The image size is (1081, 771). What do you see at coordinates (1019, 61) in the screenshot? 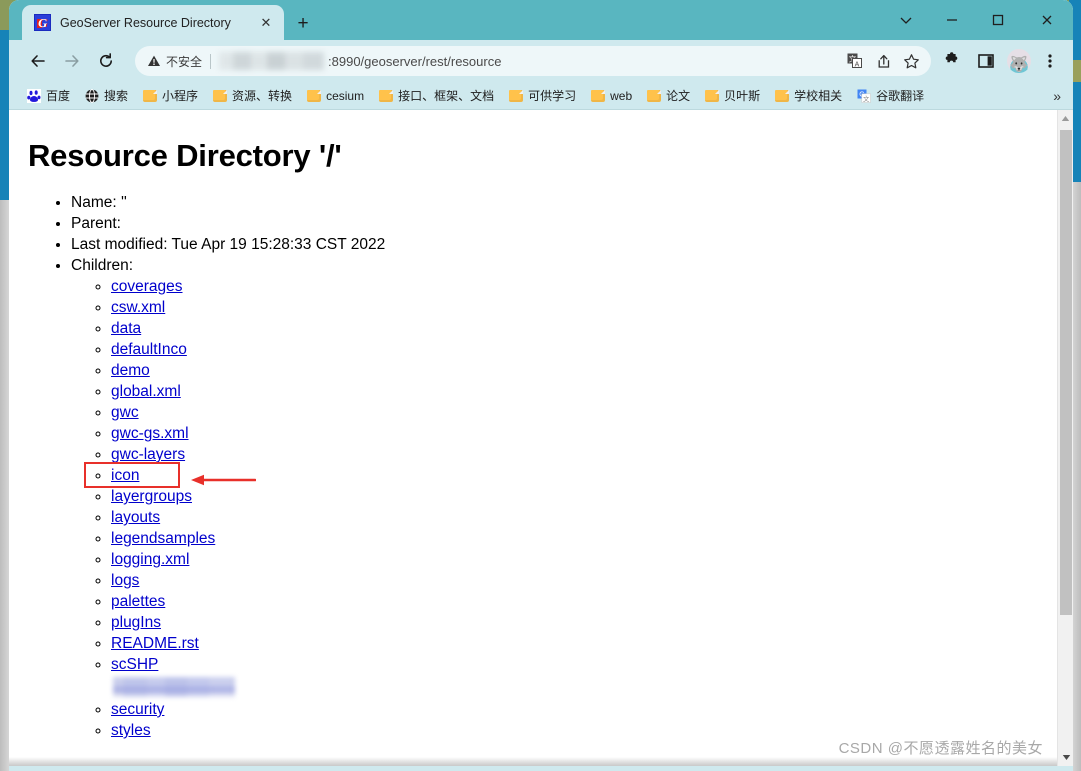
I see `profile-avatar: 🐺` at bounding box center [1019, 61].